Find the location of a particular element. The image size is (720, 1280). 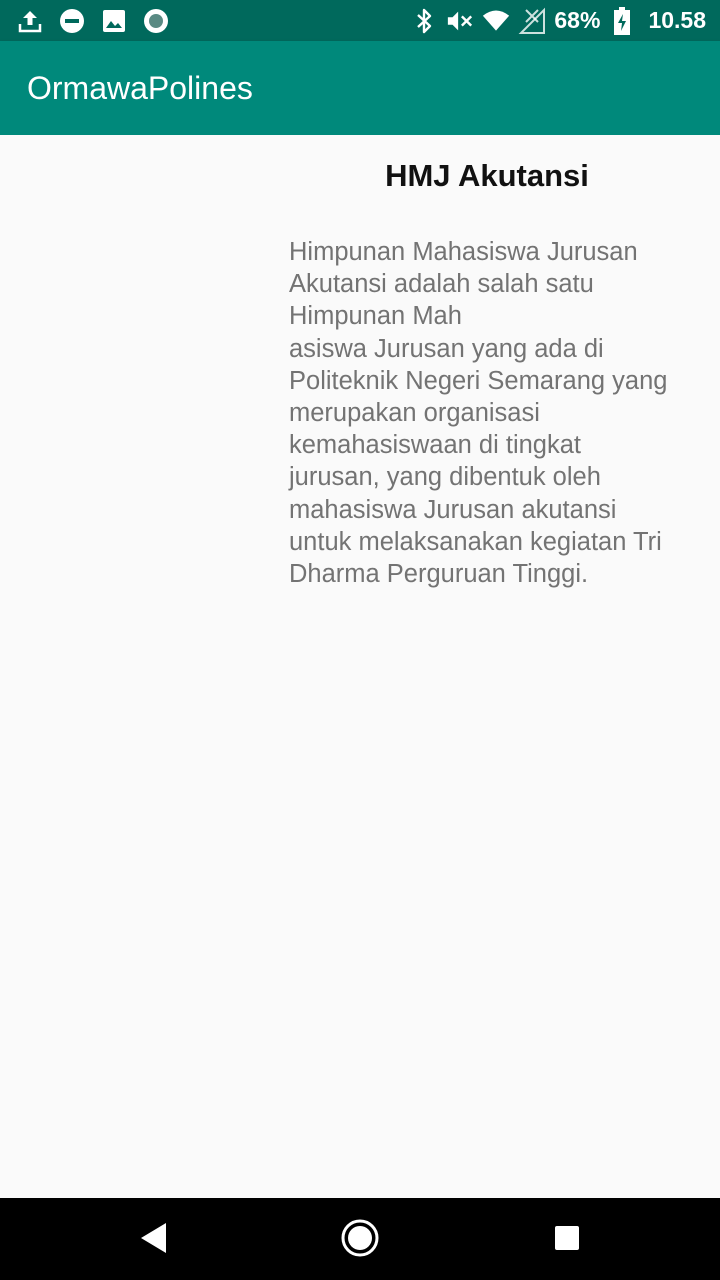

clock: 10.58 is located at coordinates (677, 20).